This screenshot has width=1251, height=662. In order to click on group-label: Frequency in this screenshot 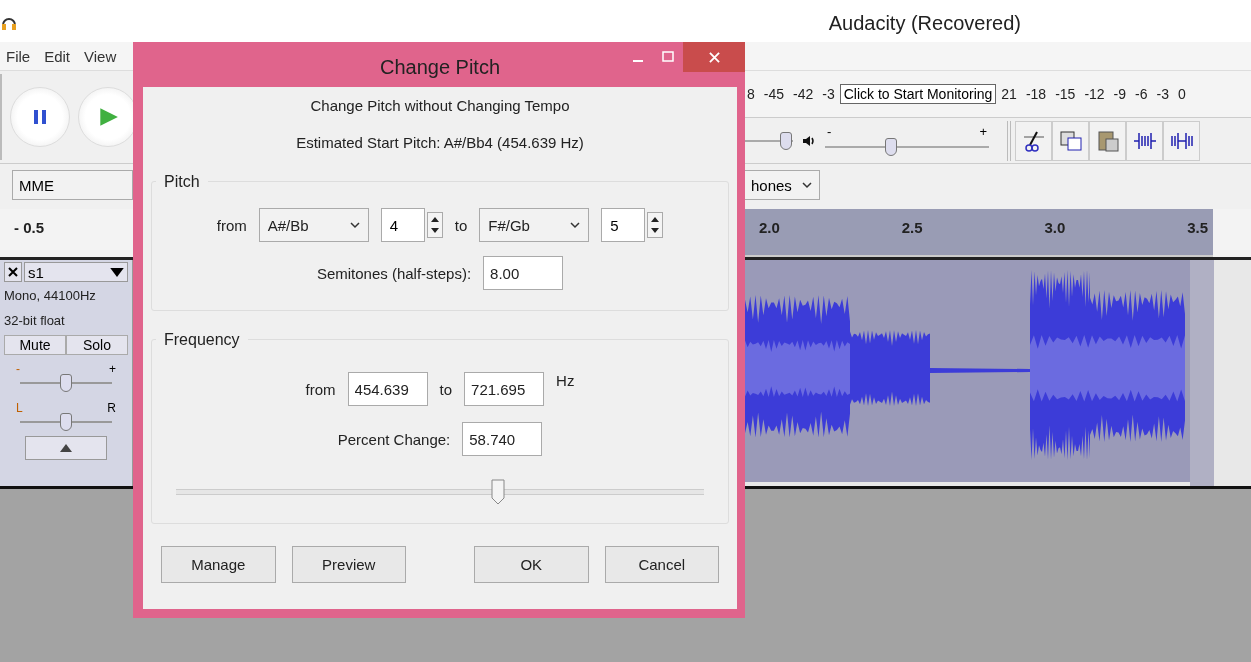, I will do `click(202, 340)`.